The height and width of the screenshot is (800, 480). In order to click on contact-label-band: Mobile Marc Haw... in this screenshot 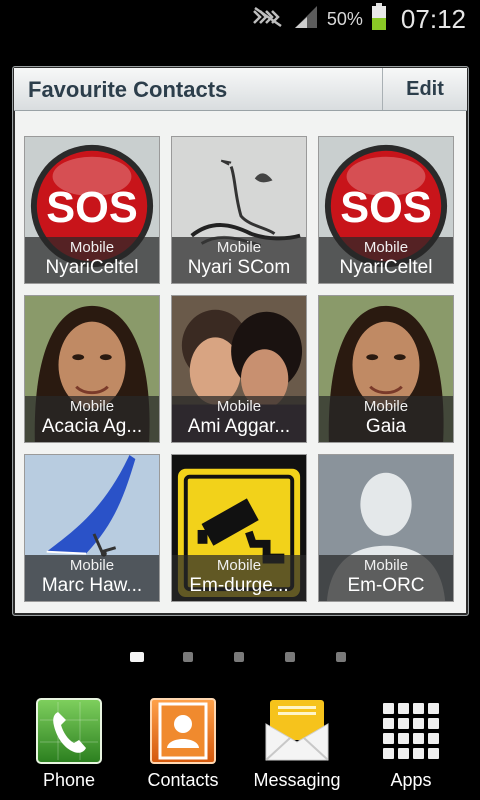, I will do `click(92, 578)`.